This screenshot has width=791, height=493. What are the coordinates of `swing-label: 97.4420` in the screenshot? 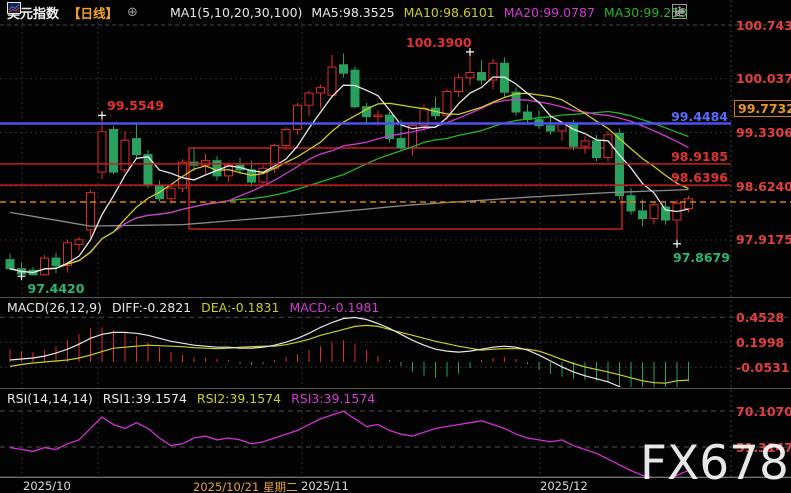 It's located at (56, 289).